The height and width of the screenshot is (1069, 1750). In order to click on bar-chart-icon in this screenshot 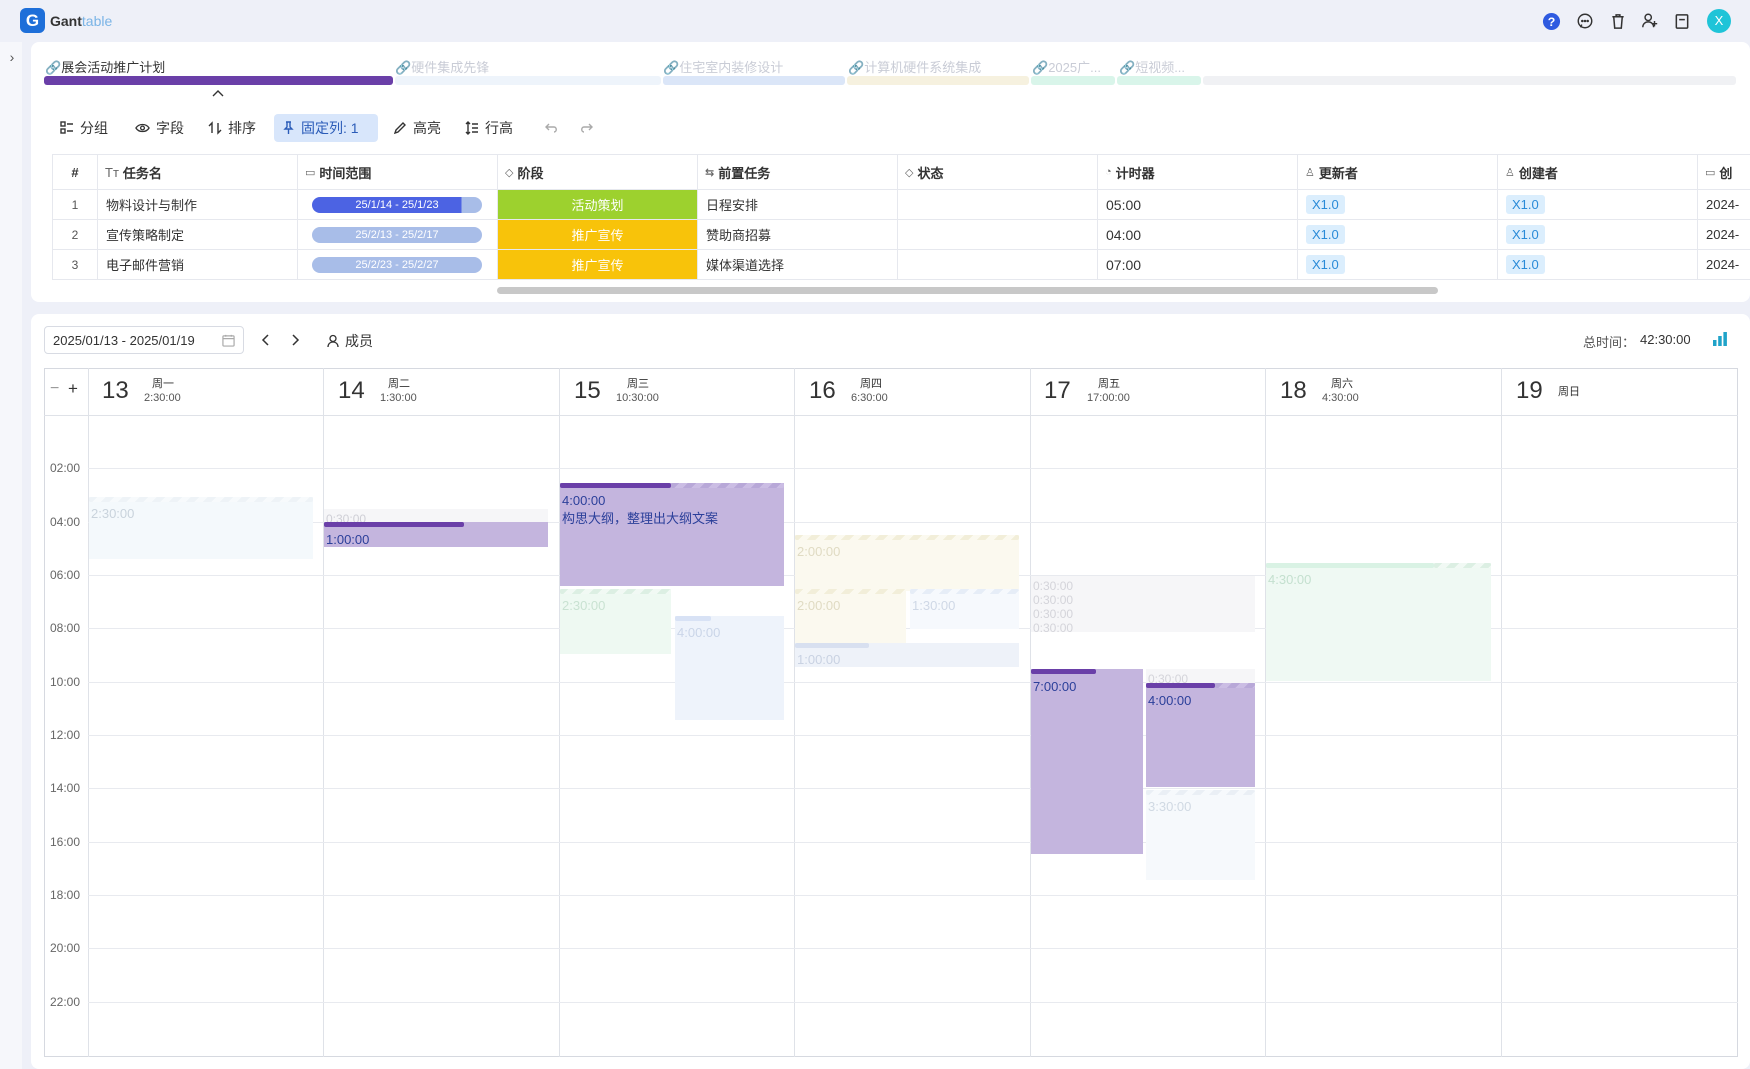, I will do `click(1720, 339)`.